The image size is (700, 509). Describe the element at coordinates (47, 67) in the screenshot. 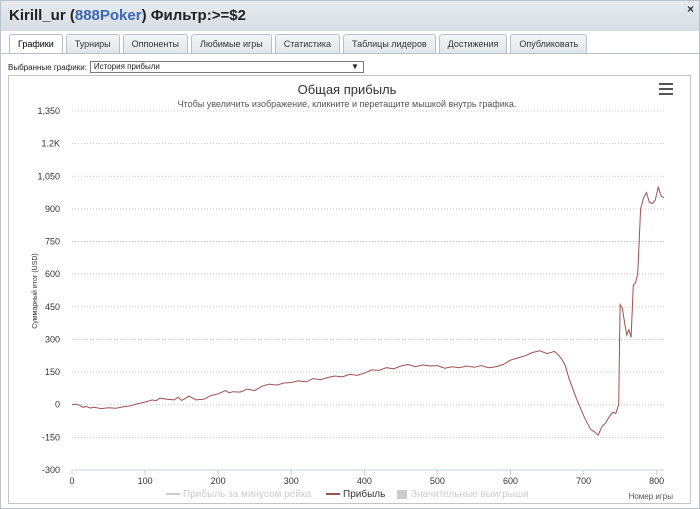

I see `chart-selector-label: Выбранные графики:` at that location.